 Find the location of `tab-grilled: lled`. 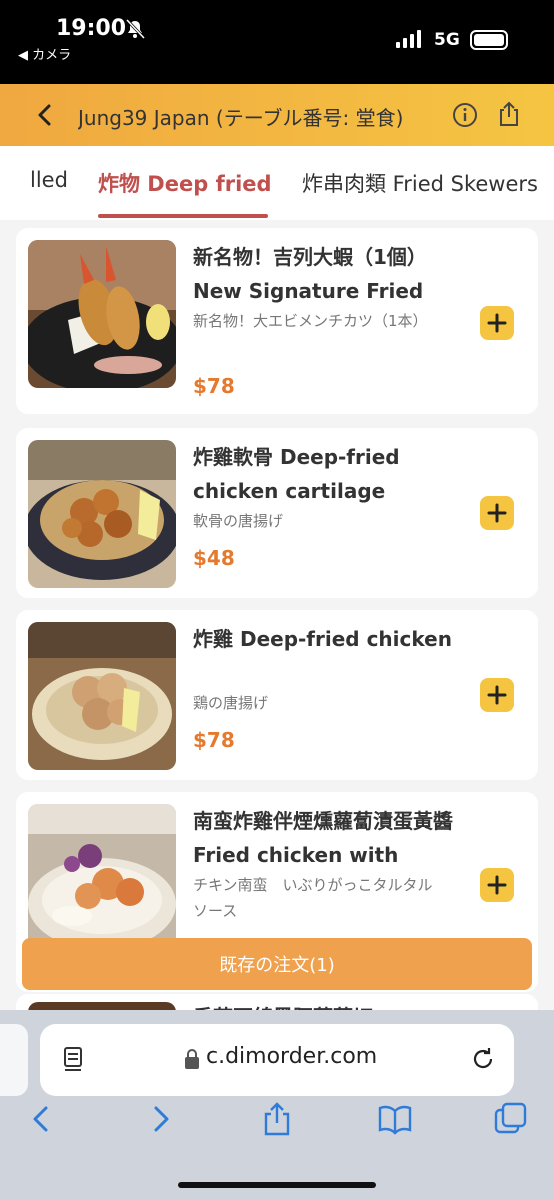

tab-grilled: lled is located at coordinates (49, 180).